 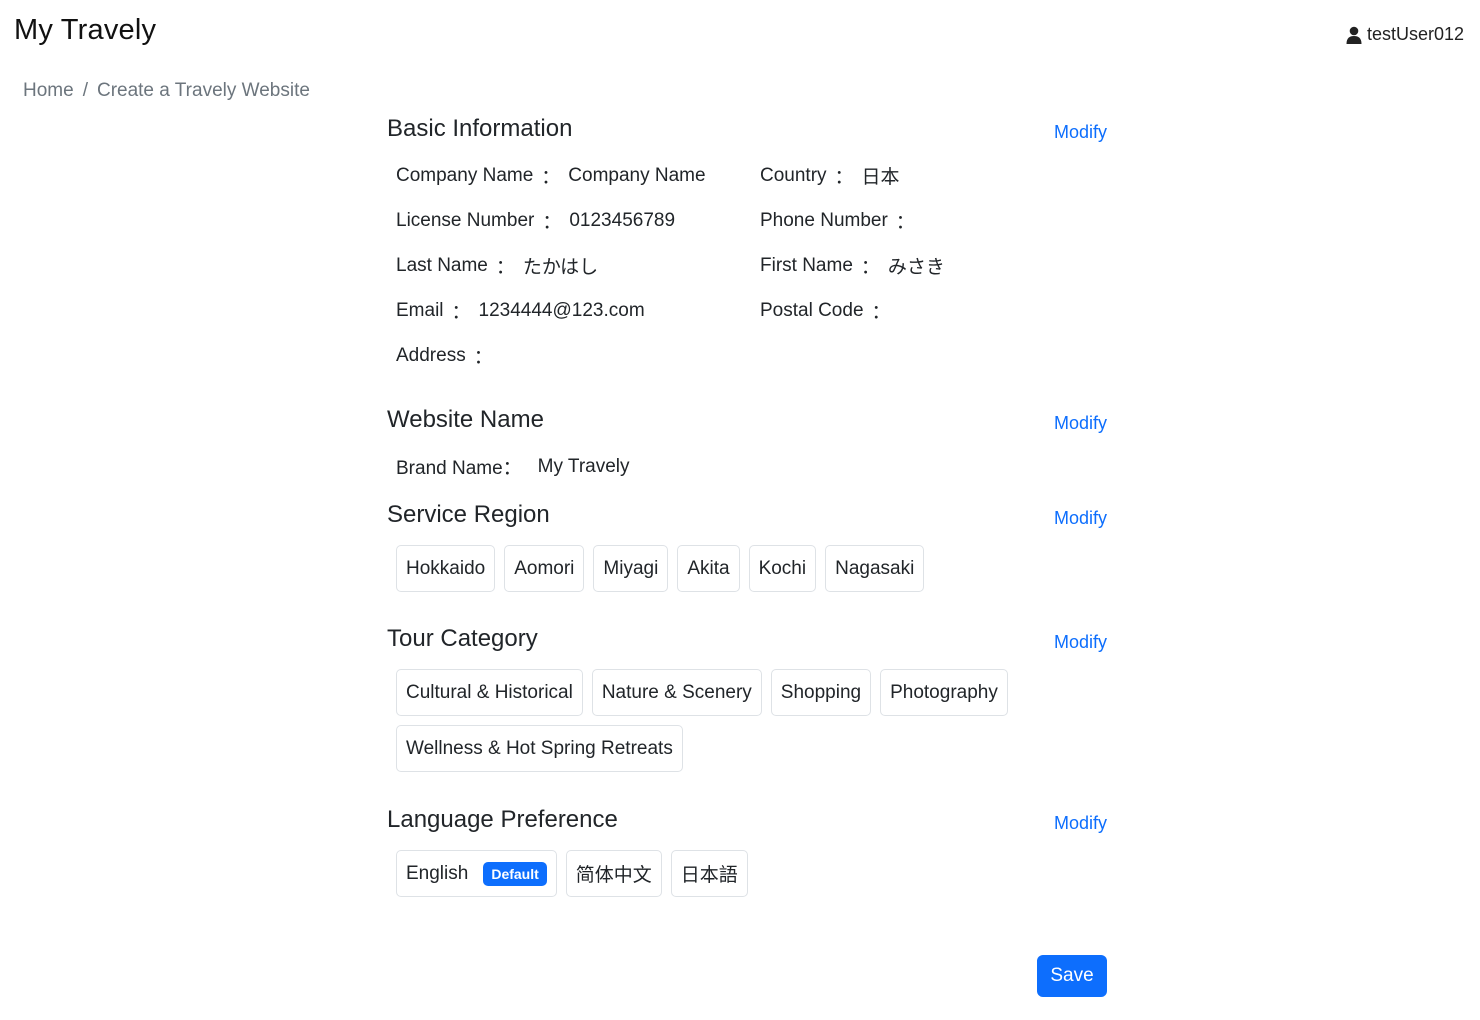 I want to click on region-chip: Miyagi, so click(x=631, y=568).